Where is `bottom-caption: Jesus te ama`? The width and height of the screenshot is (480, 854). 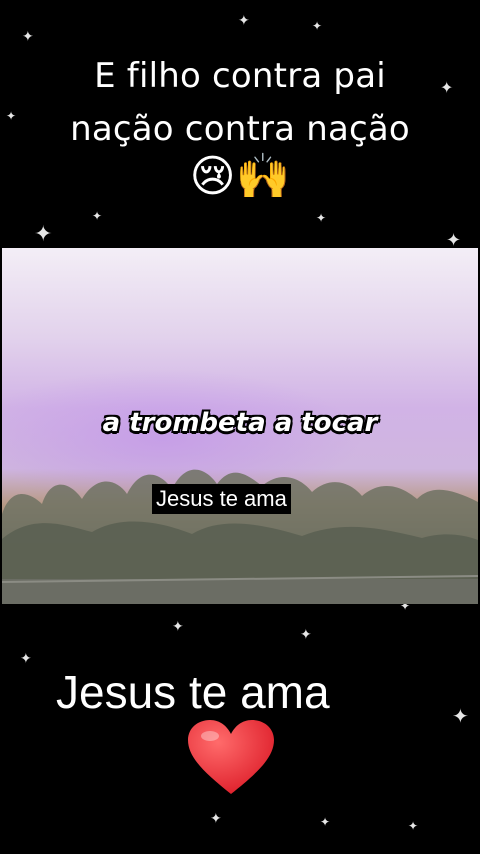 bottom-caption: Jesus te ama is located at coordinates (193, 692).